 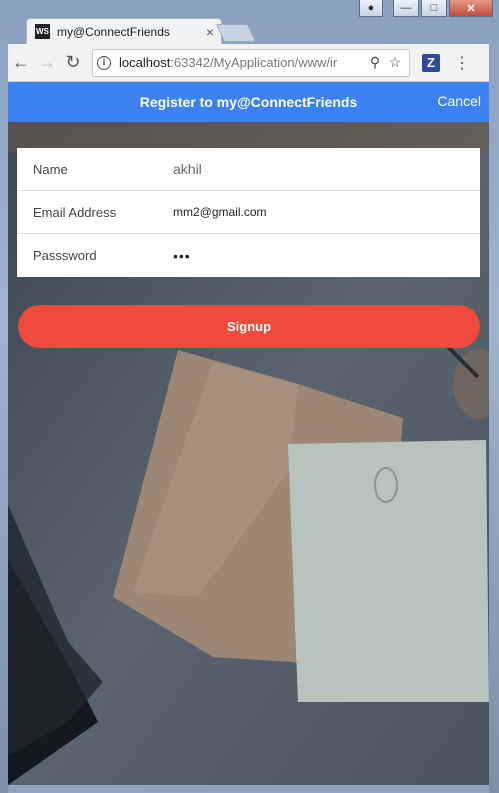 I want to click on reload-icon: ↻, so click(x=73, y=62).